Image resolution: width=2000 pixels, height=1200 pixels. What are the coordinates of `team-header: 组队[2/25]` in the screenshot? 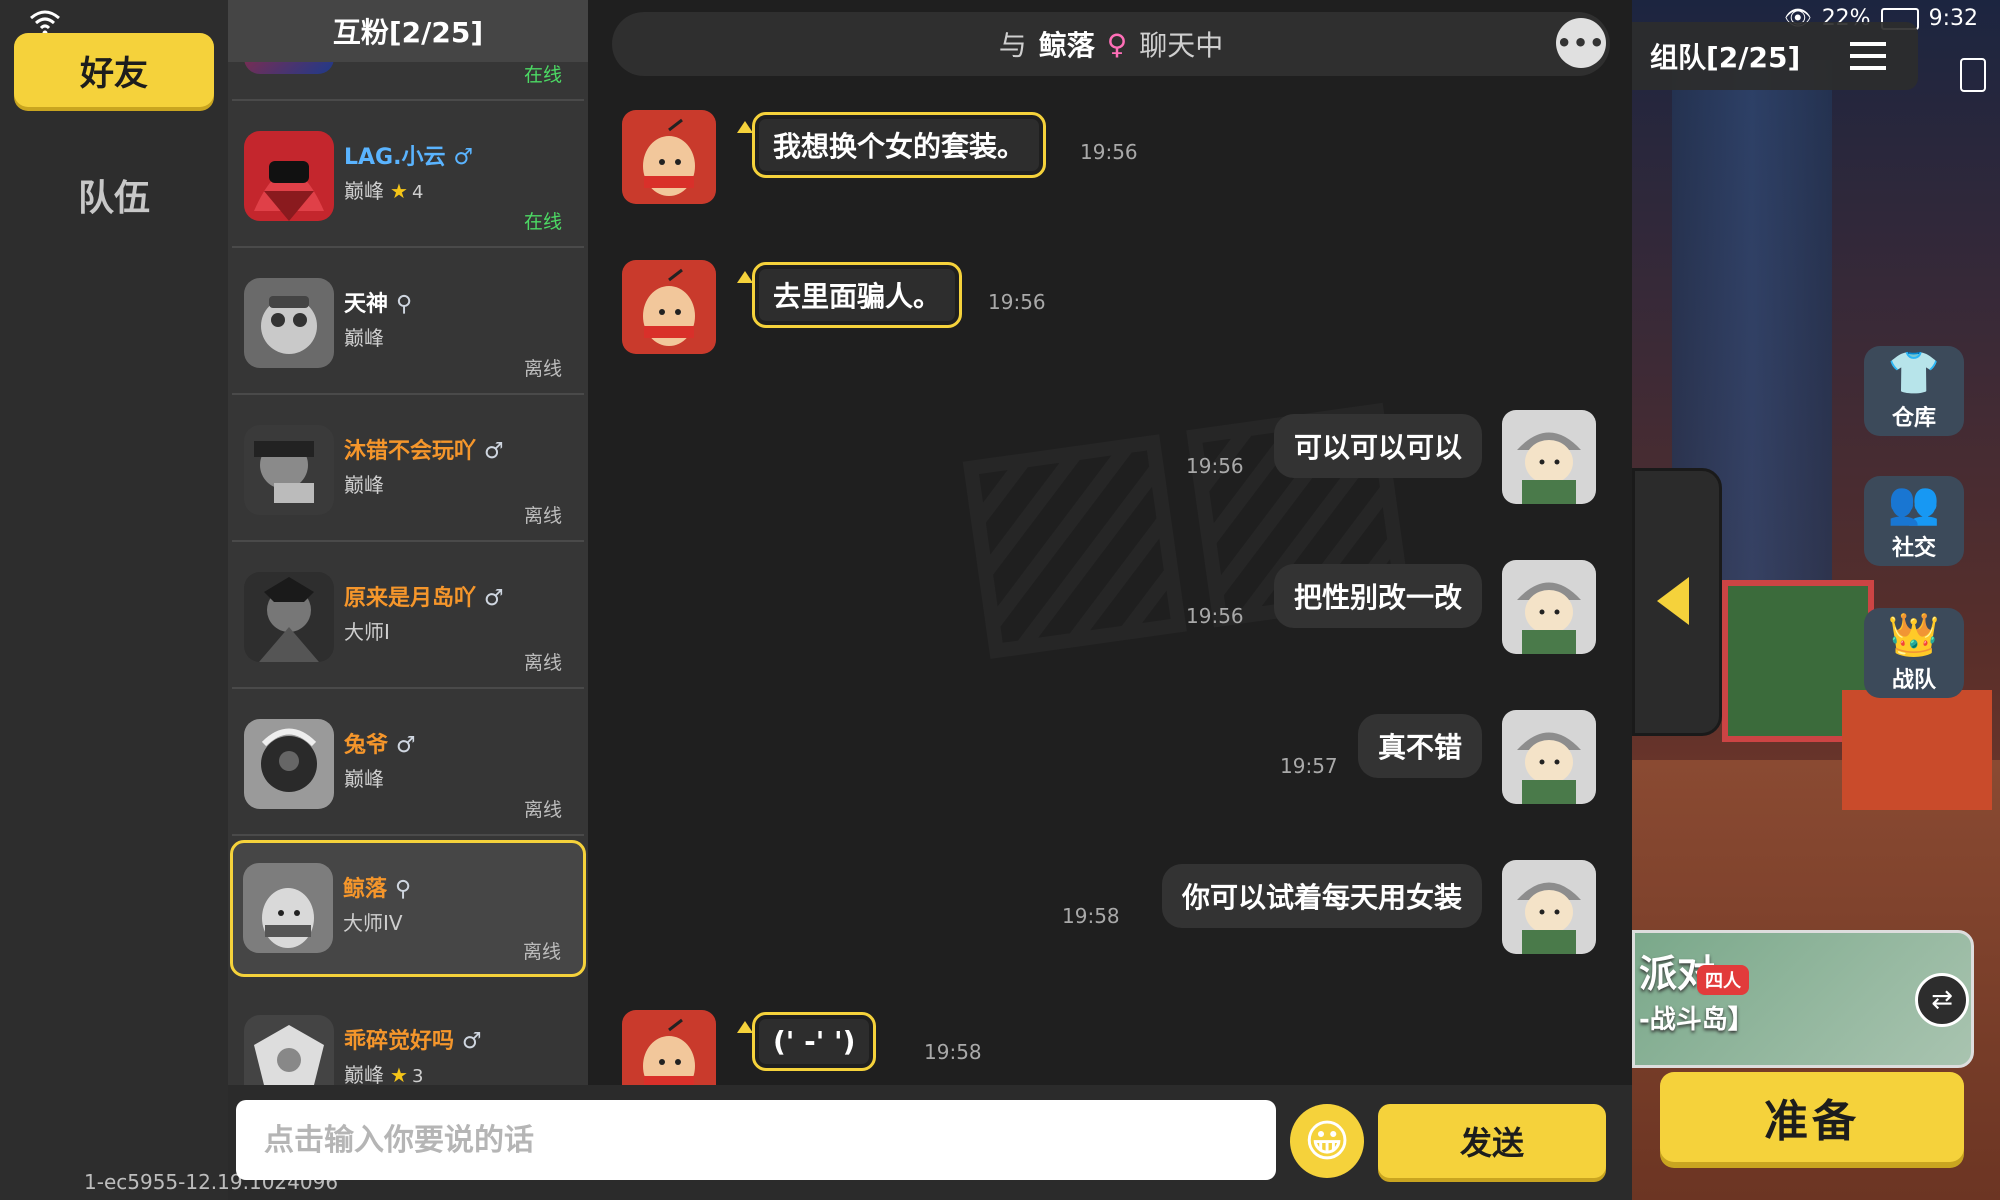 It's located at (1775, 56).